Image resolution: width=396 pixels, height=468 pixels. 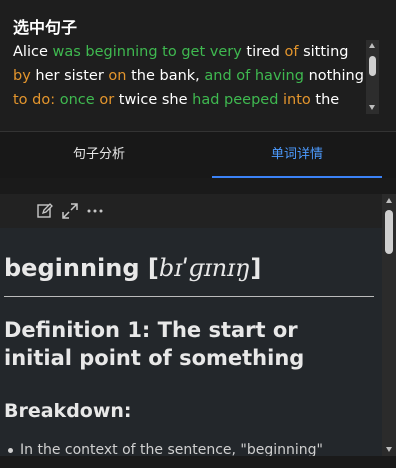 What do you see at coordinates (72, 268) in the screenshot?
I see `word-text: beginning` at bounding box center [72, 268].